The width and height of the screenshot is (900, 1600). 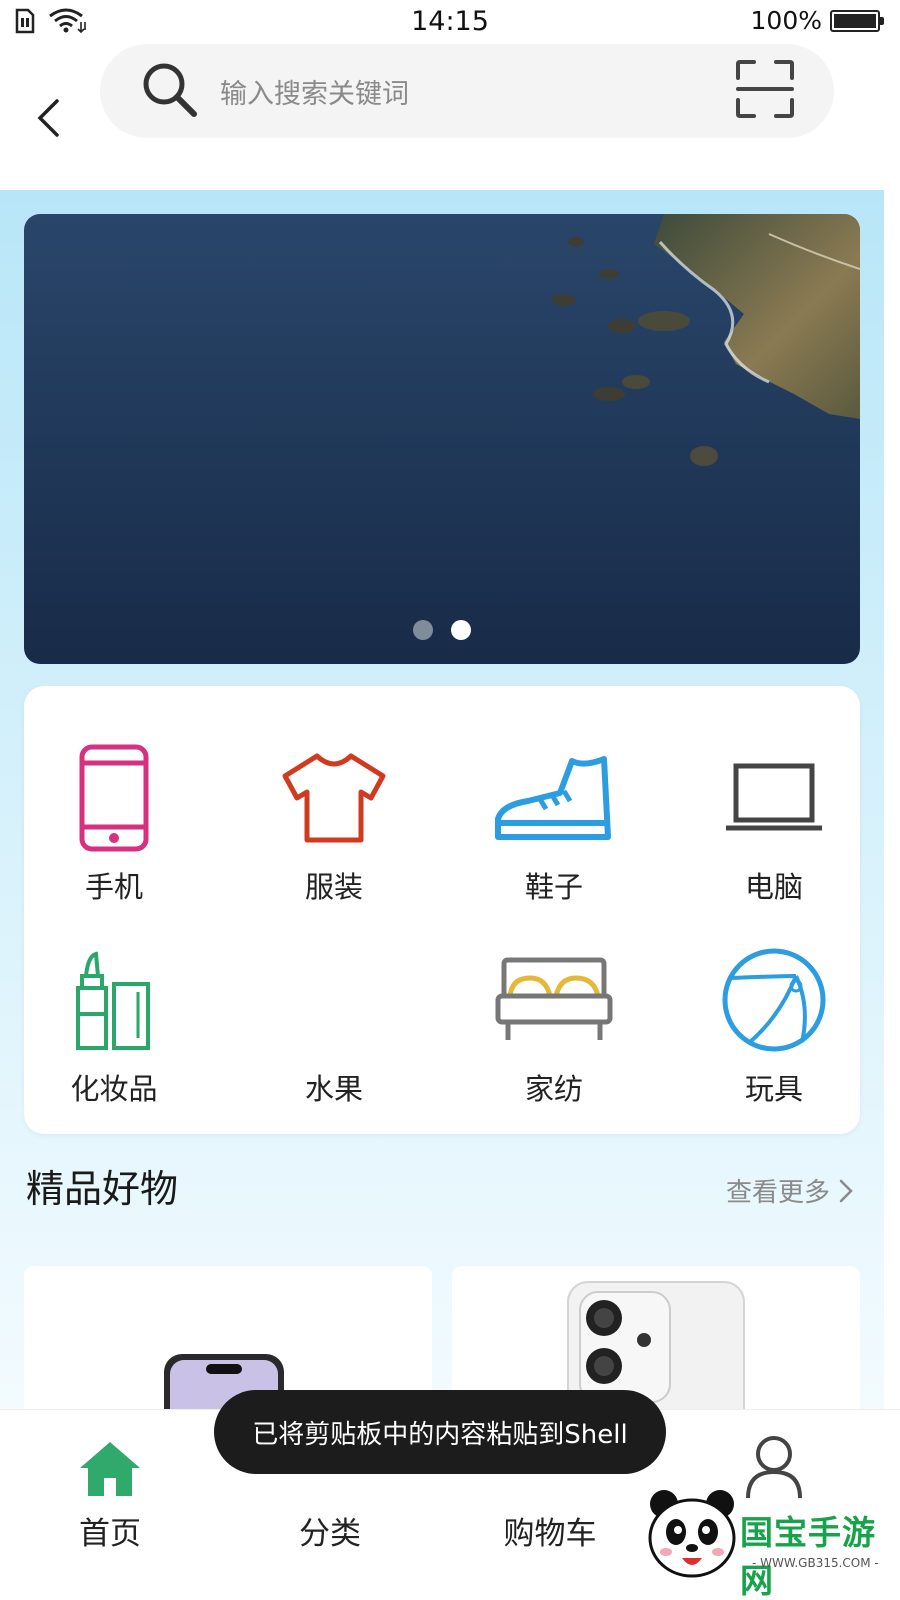 What do you see at coordinates (114, 798) in the screenshot?
I see `phone-icon` at bounding box center [114, 798].